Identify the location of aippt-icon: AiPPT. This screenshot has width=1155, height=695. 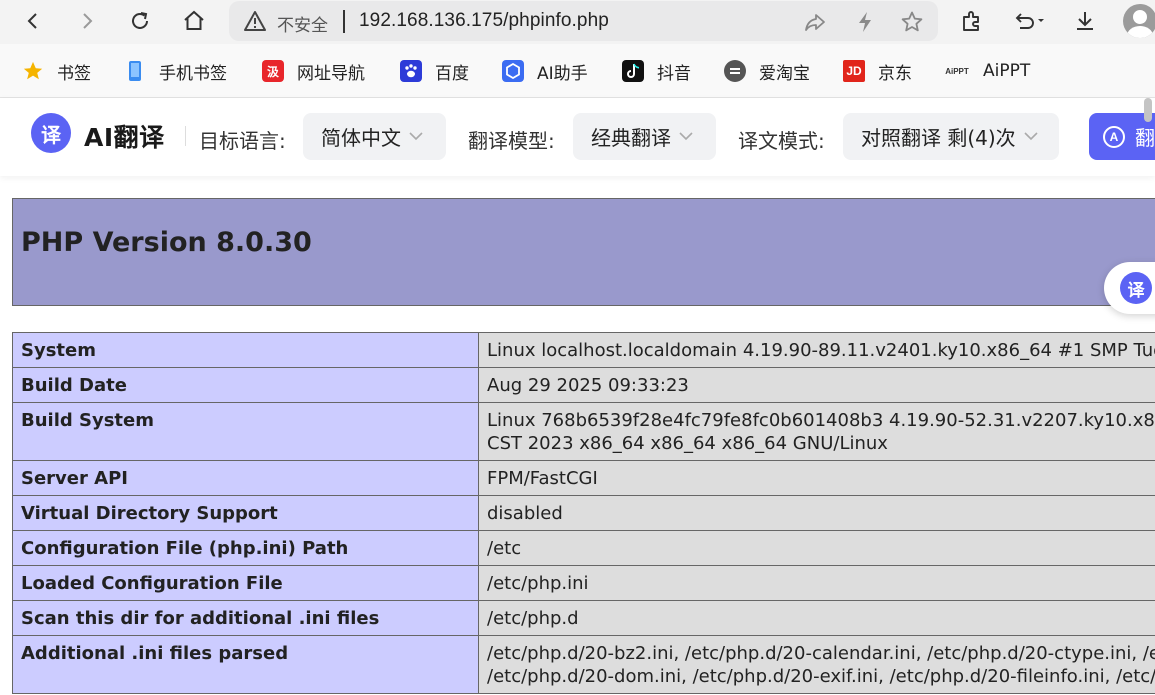
(957, 71).